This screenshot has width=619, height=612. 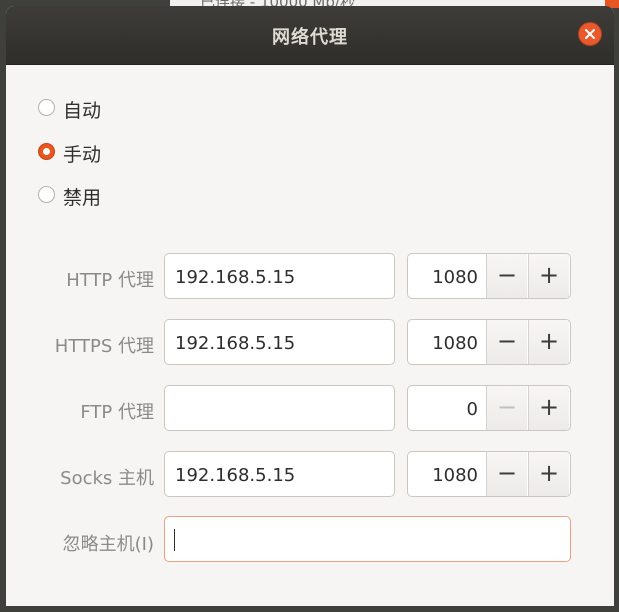 I want to click on https-proxy-label: HTTPS 代理, so click(x=104, y=346).